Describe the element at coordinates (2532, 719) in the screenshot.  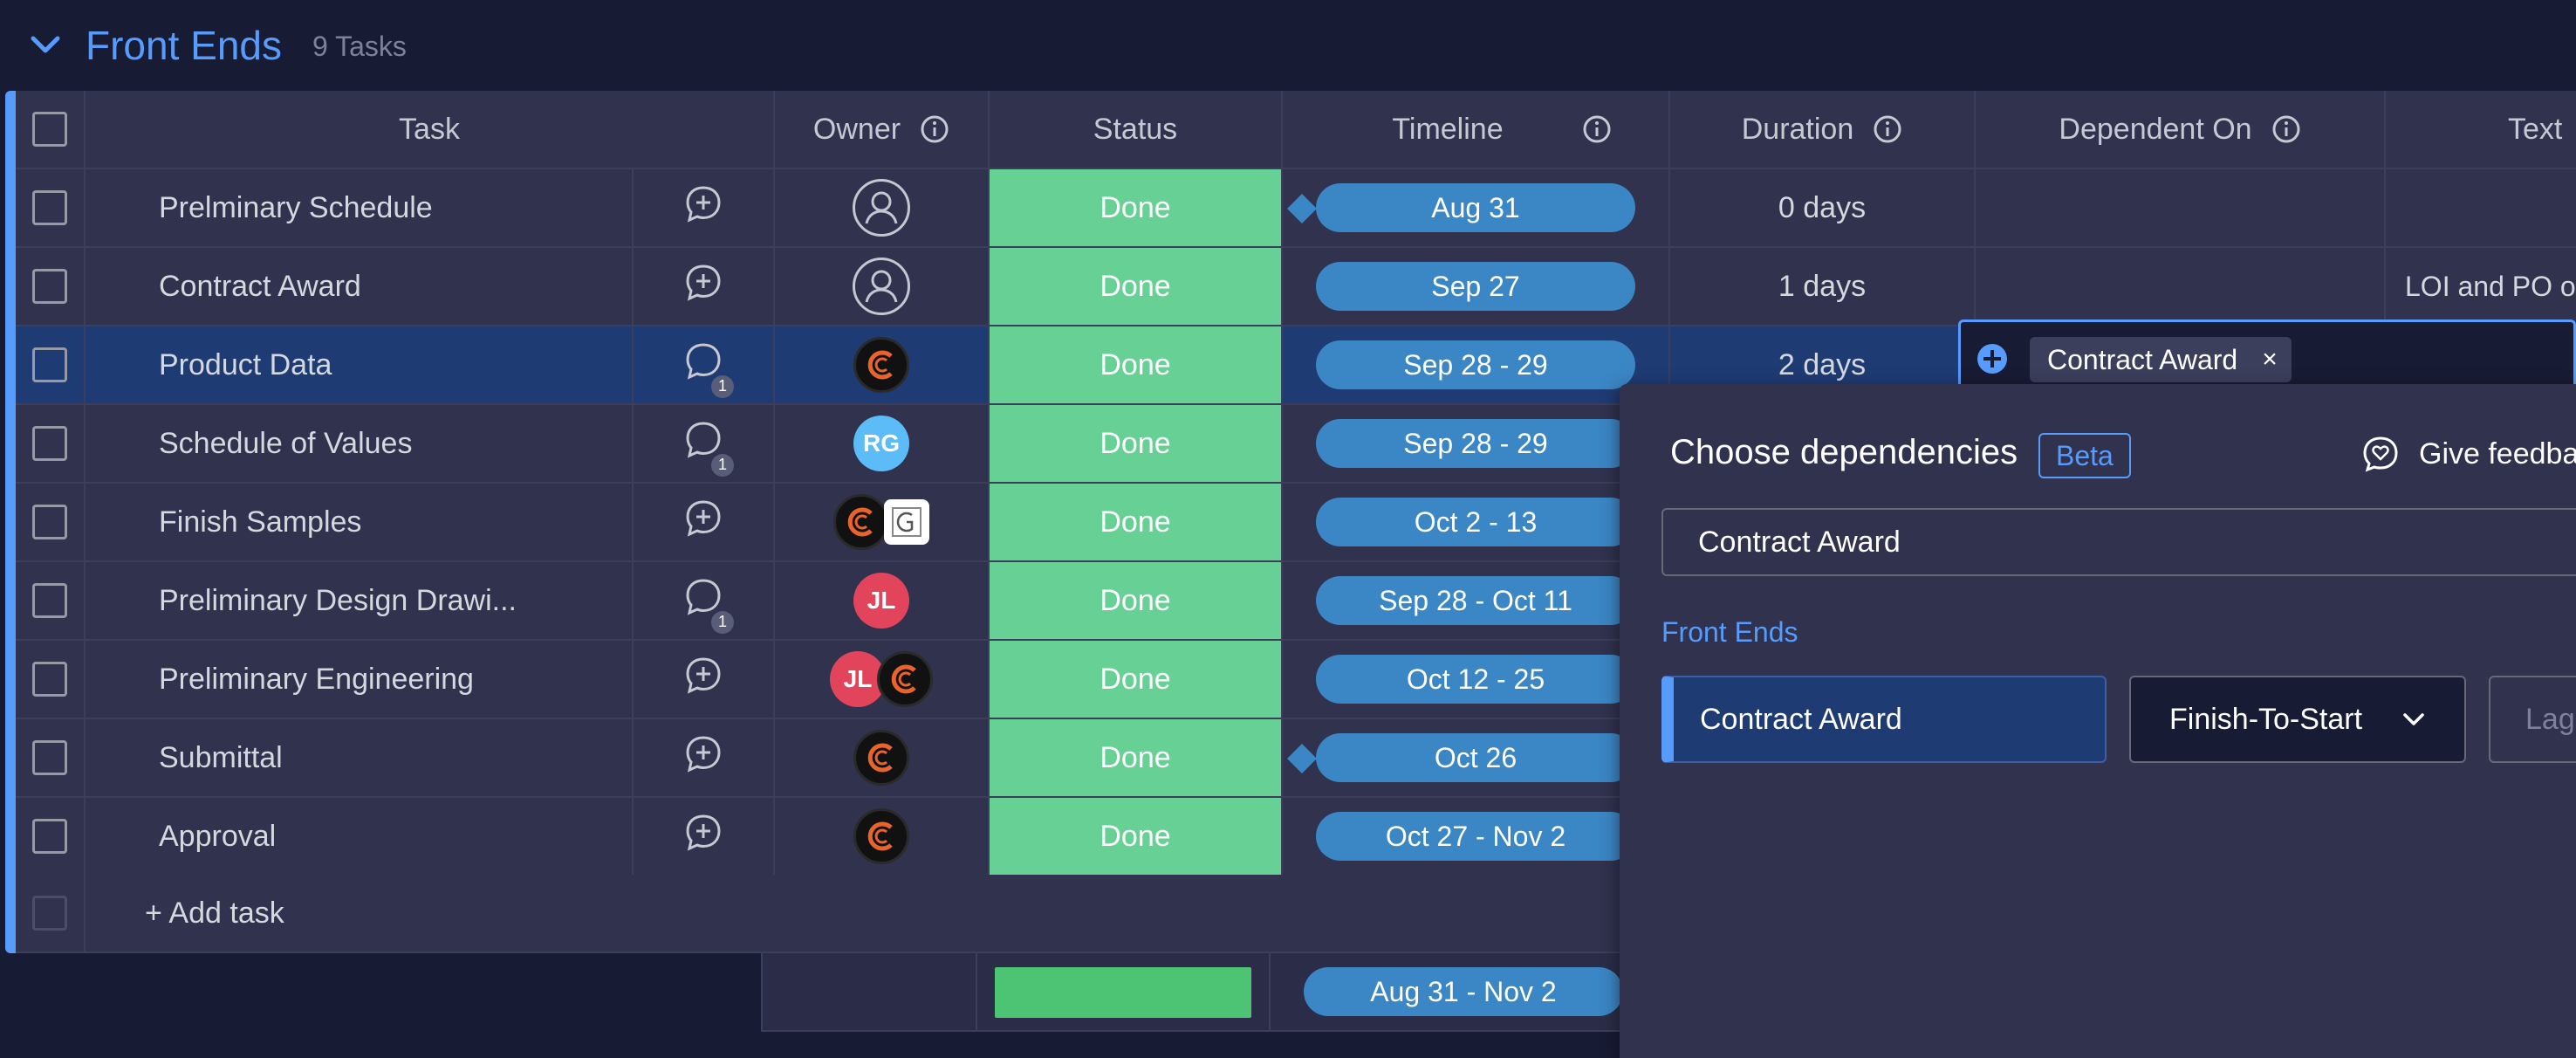
I see `lag-input: Lag` at that location.